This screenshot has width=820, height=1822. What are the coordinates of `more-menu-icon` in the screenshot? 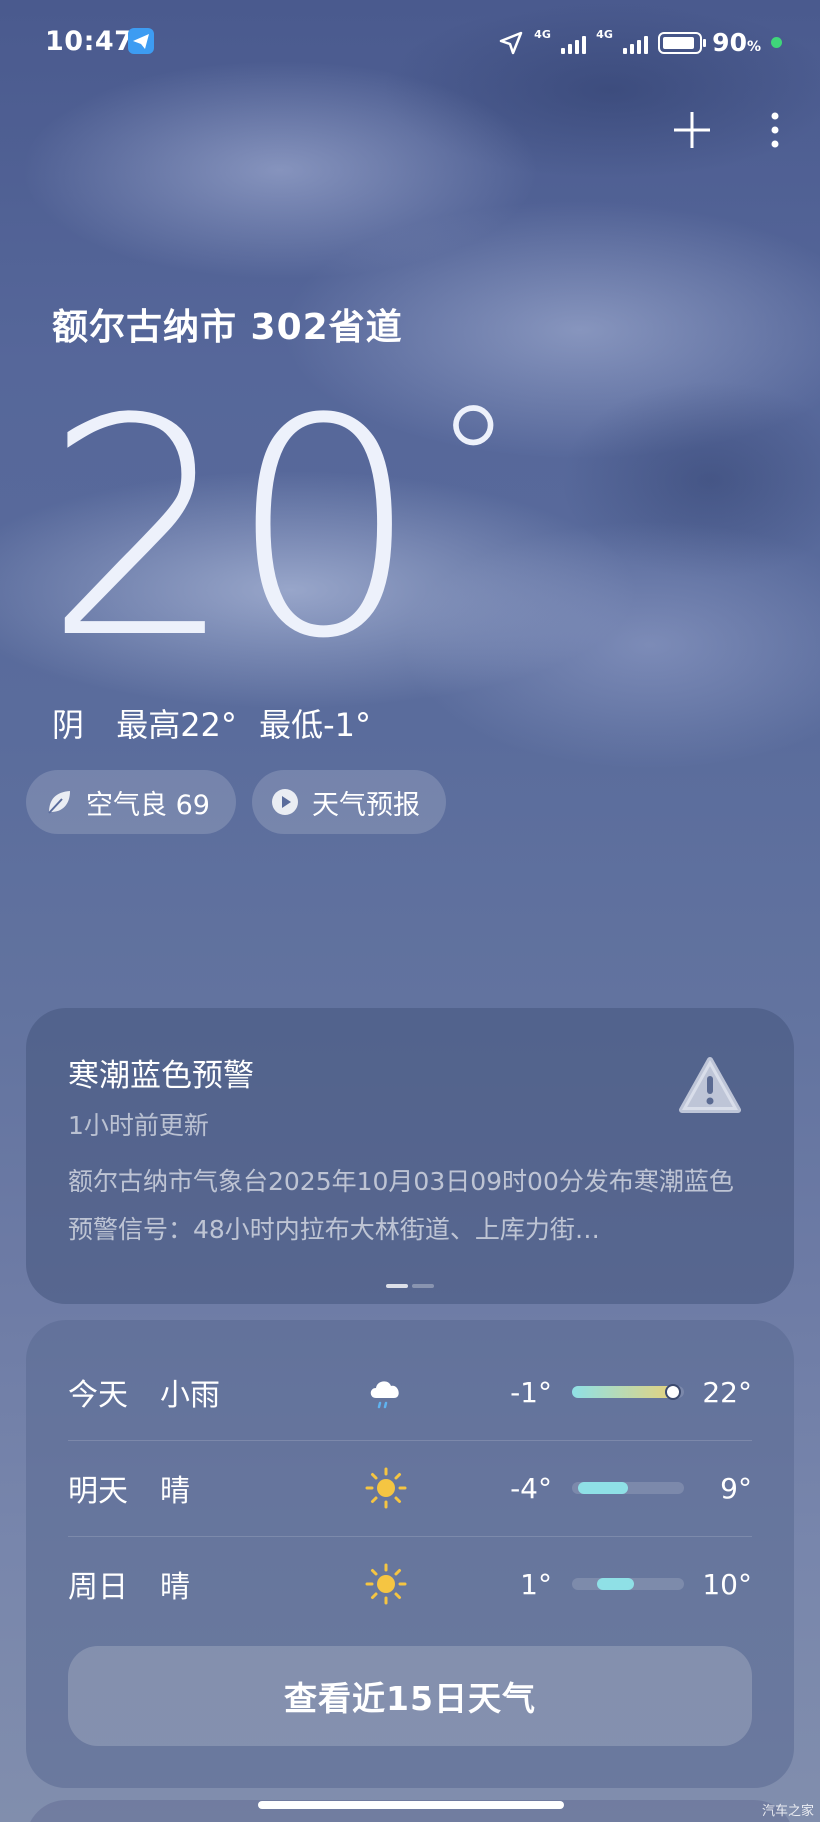 It's located at (775, 130).